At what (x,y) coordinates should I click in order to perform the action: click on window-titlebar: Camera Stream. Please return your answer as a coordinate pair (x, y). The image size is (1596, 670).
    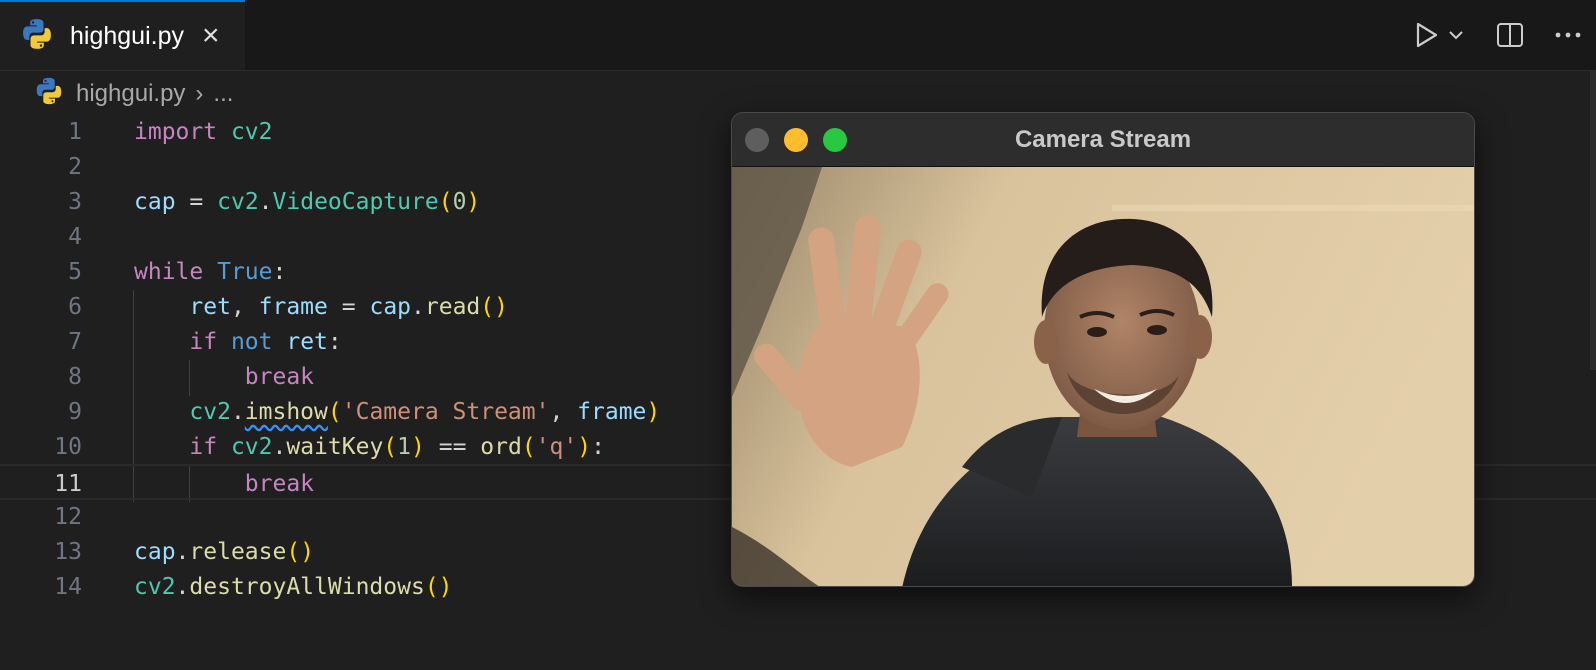
    Looking at the image, I should click on (1103, 140).